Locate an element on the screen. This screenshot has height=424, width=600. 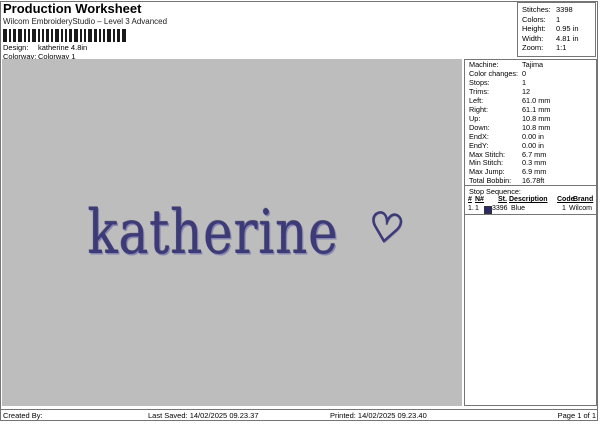
stop-sequence-header: # N# St. Description Code Brand is located at coordinates (531, 199).